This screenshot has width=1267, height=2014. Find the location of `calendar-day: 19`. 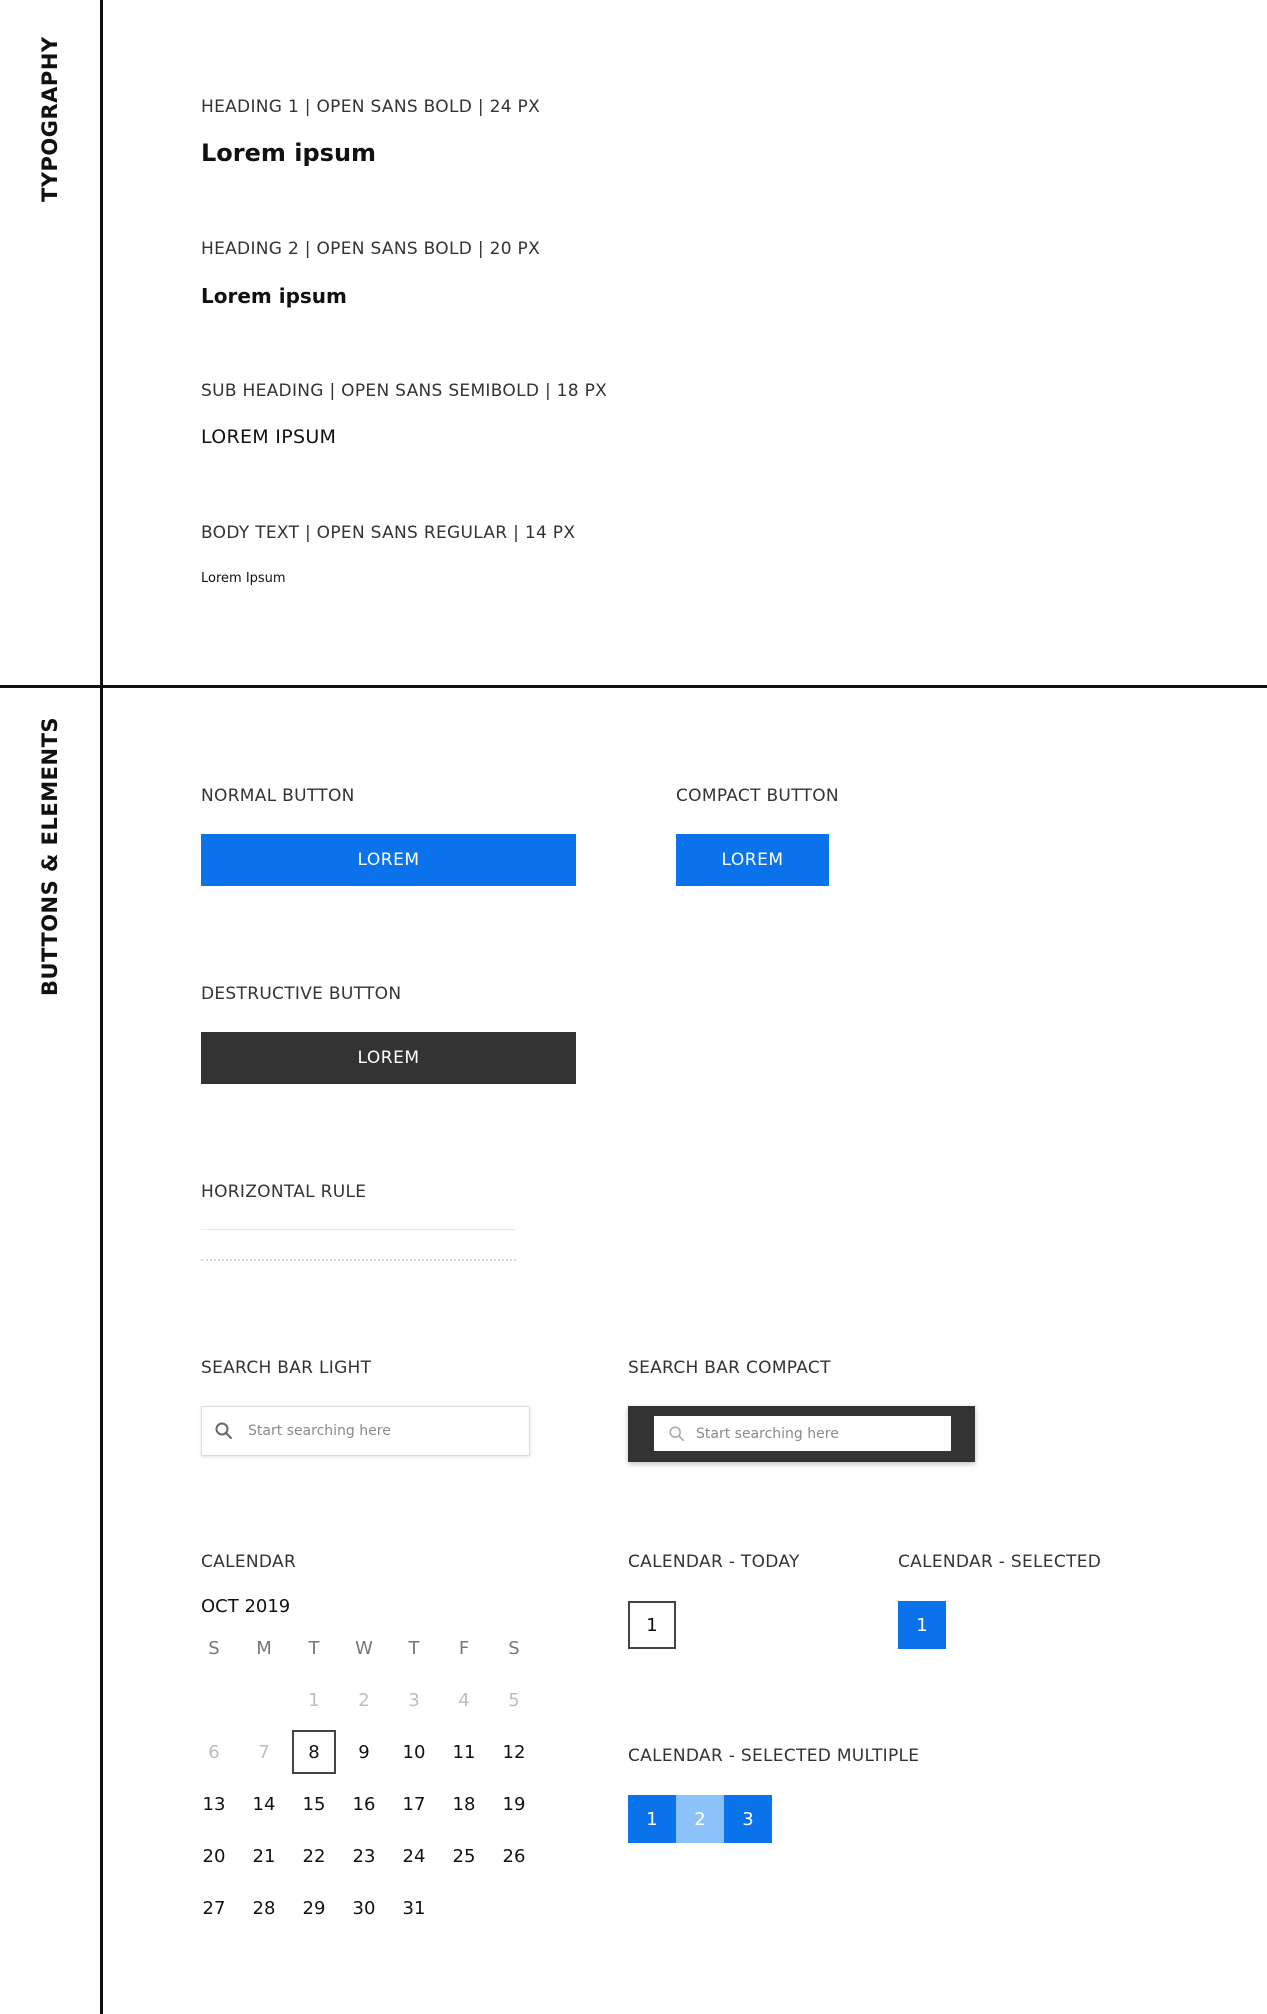

calendar-day: 19 is located at coordinates (514, 1804).